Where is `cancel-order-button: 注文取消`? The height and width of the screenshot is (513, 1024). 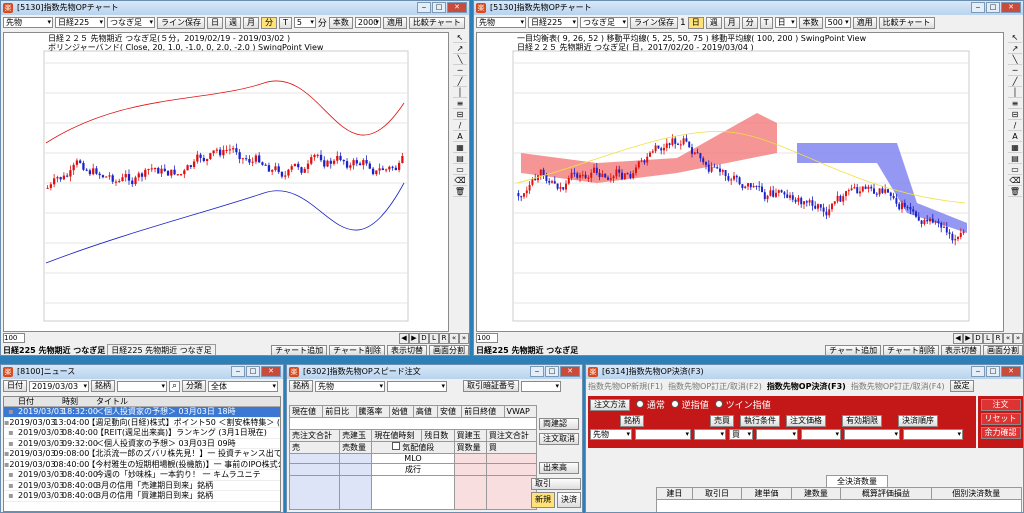
cancel-order-button: 注文取消 is located at coordinates (559, 439).